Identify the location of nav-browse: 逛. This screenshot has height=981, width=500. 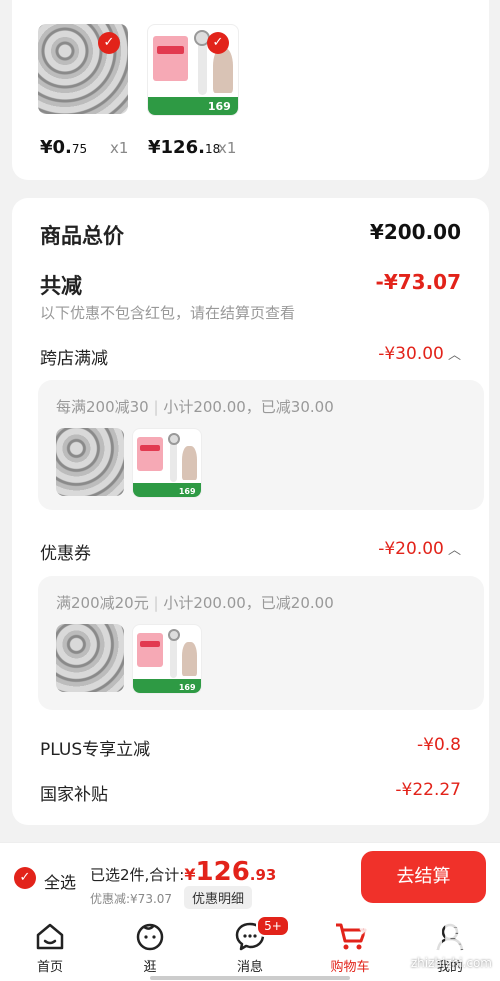
(150, 946).